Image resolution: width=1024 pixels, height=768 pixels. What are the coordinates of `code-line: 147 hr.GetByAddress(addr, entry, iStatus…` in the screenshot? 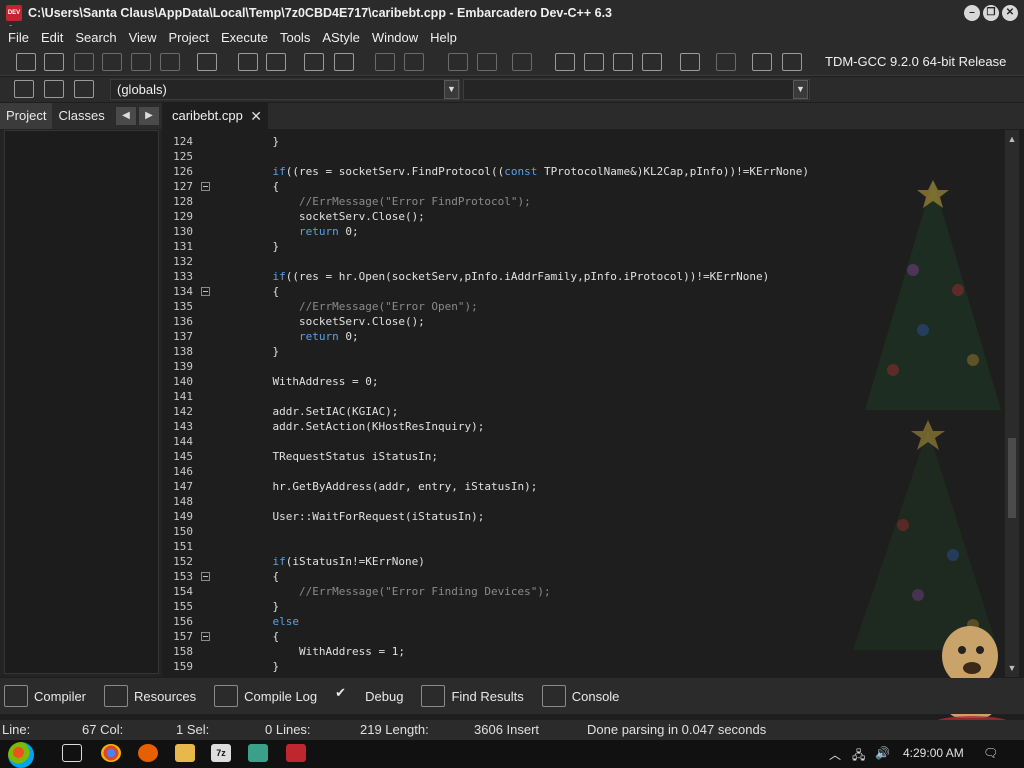 It's located at (584, 486).